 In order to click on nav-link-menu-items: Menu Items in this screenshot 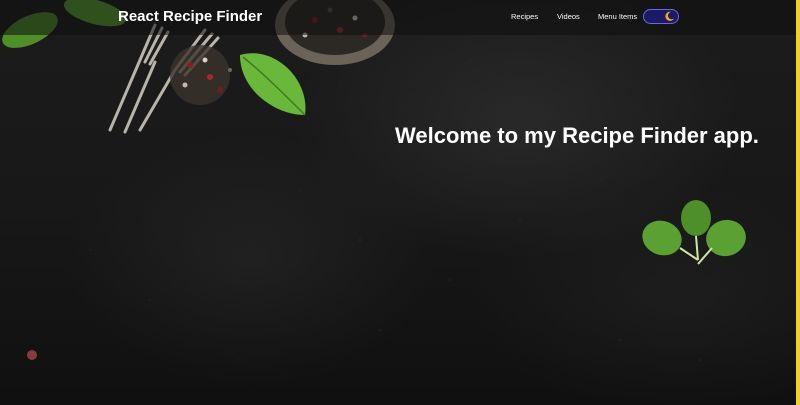, I will do `click(617, 16)`.